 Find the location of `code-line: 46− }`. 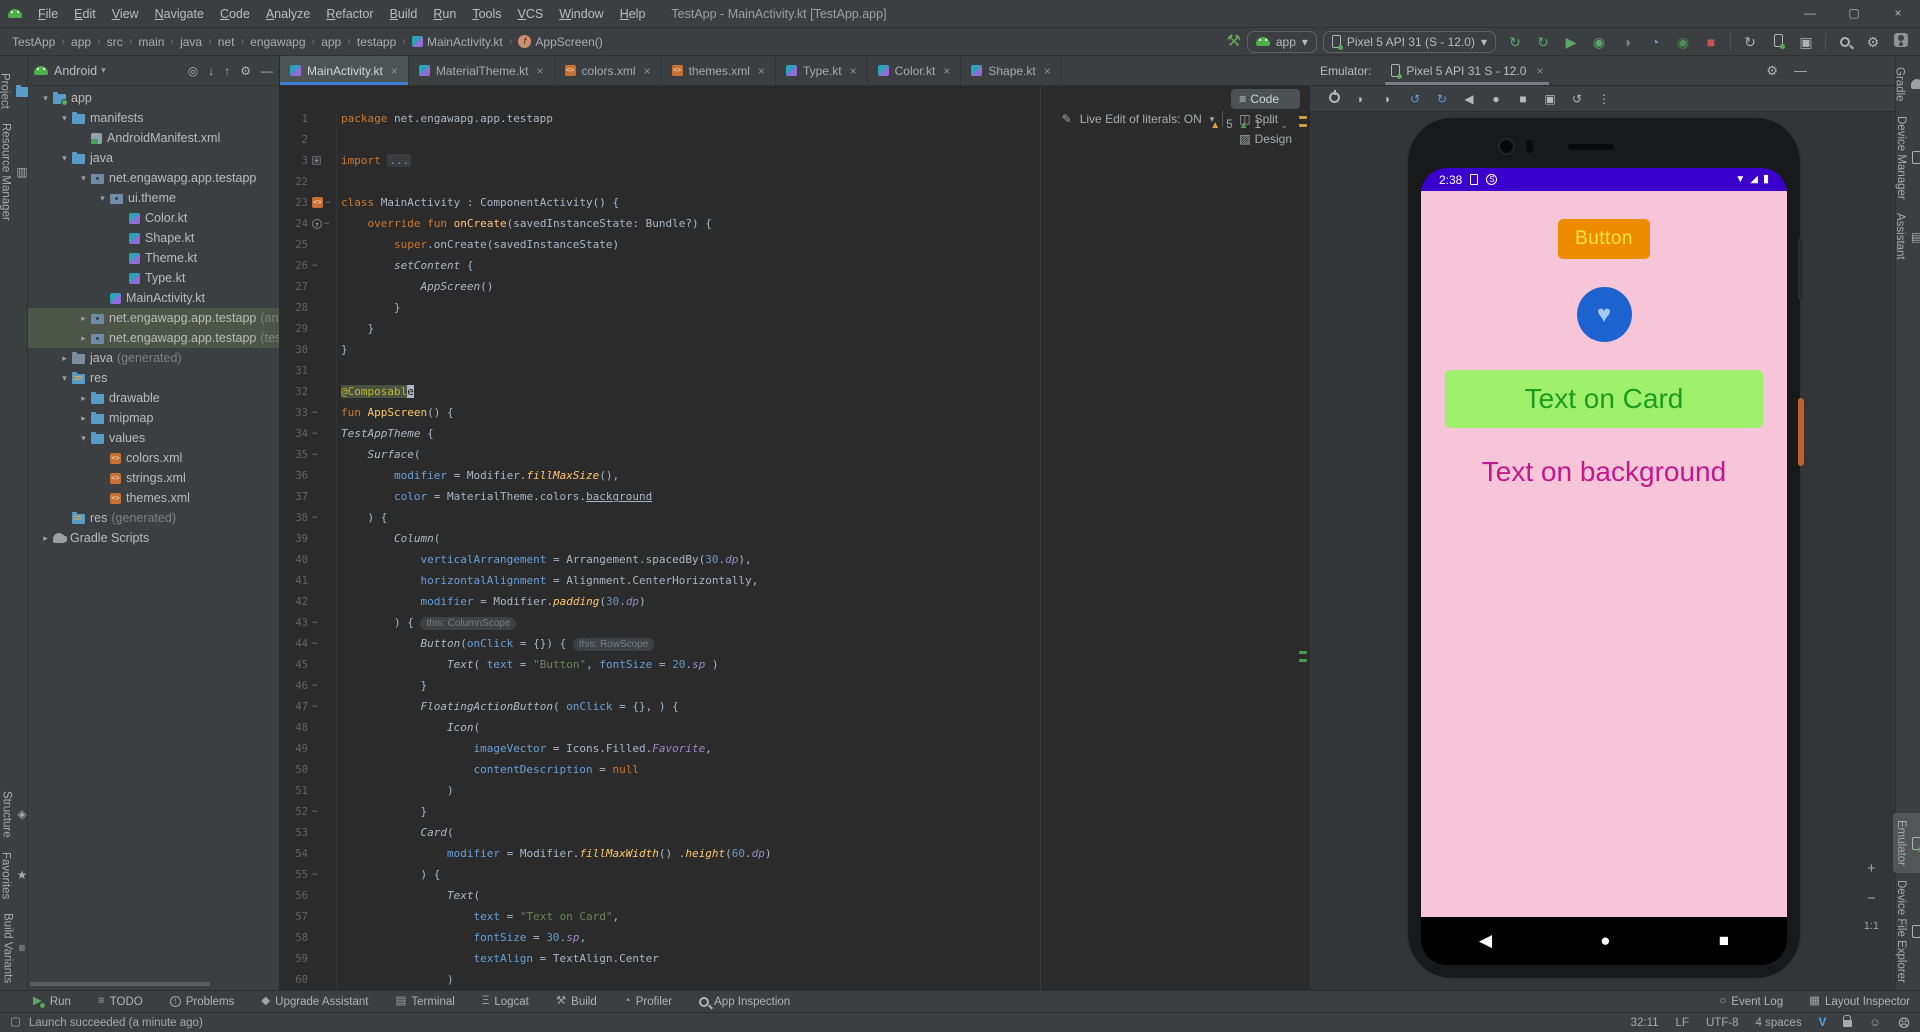

code-line: 46− } is located at coordinates (795, 685).